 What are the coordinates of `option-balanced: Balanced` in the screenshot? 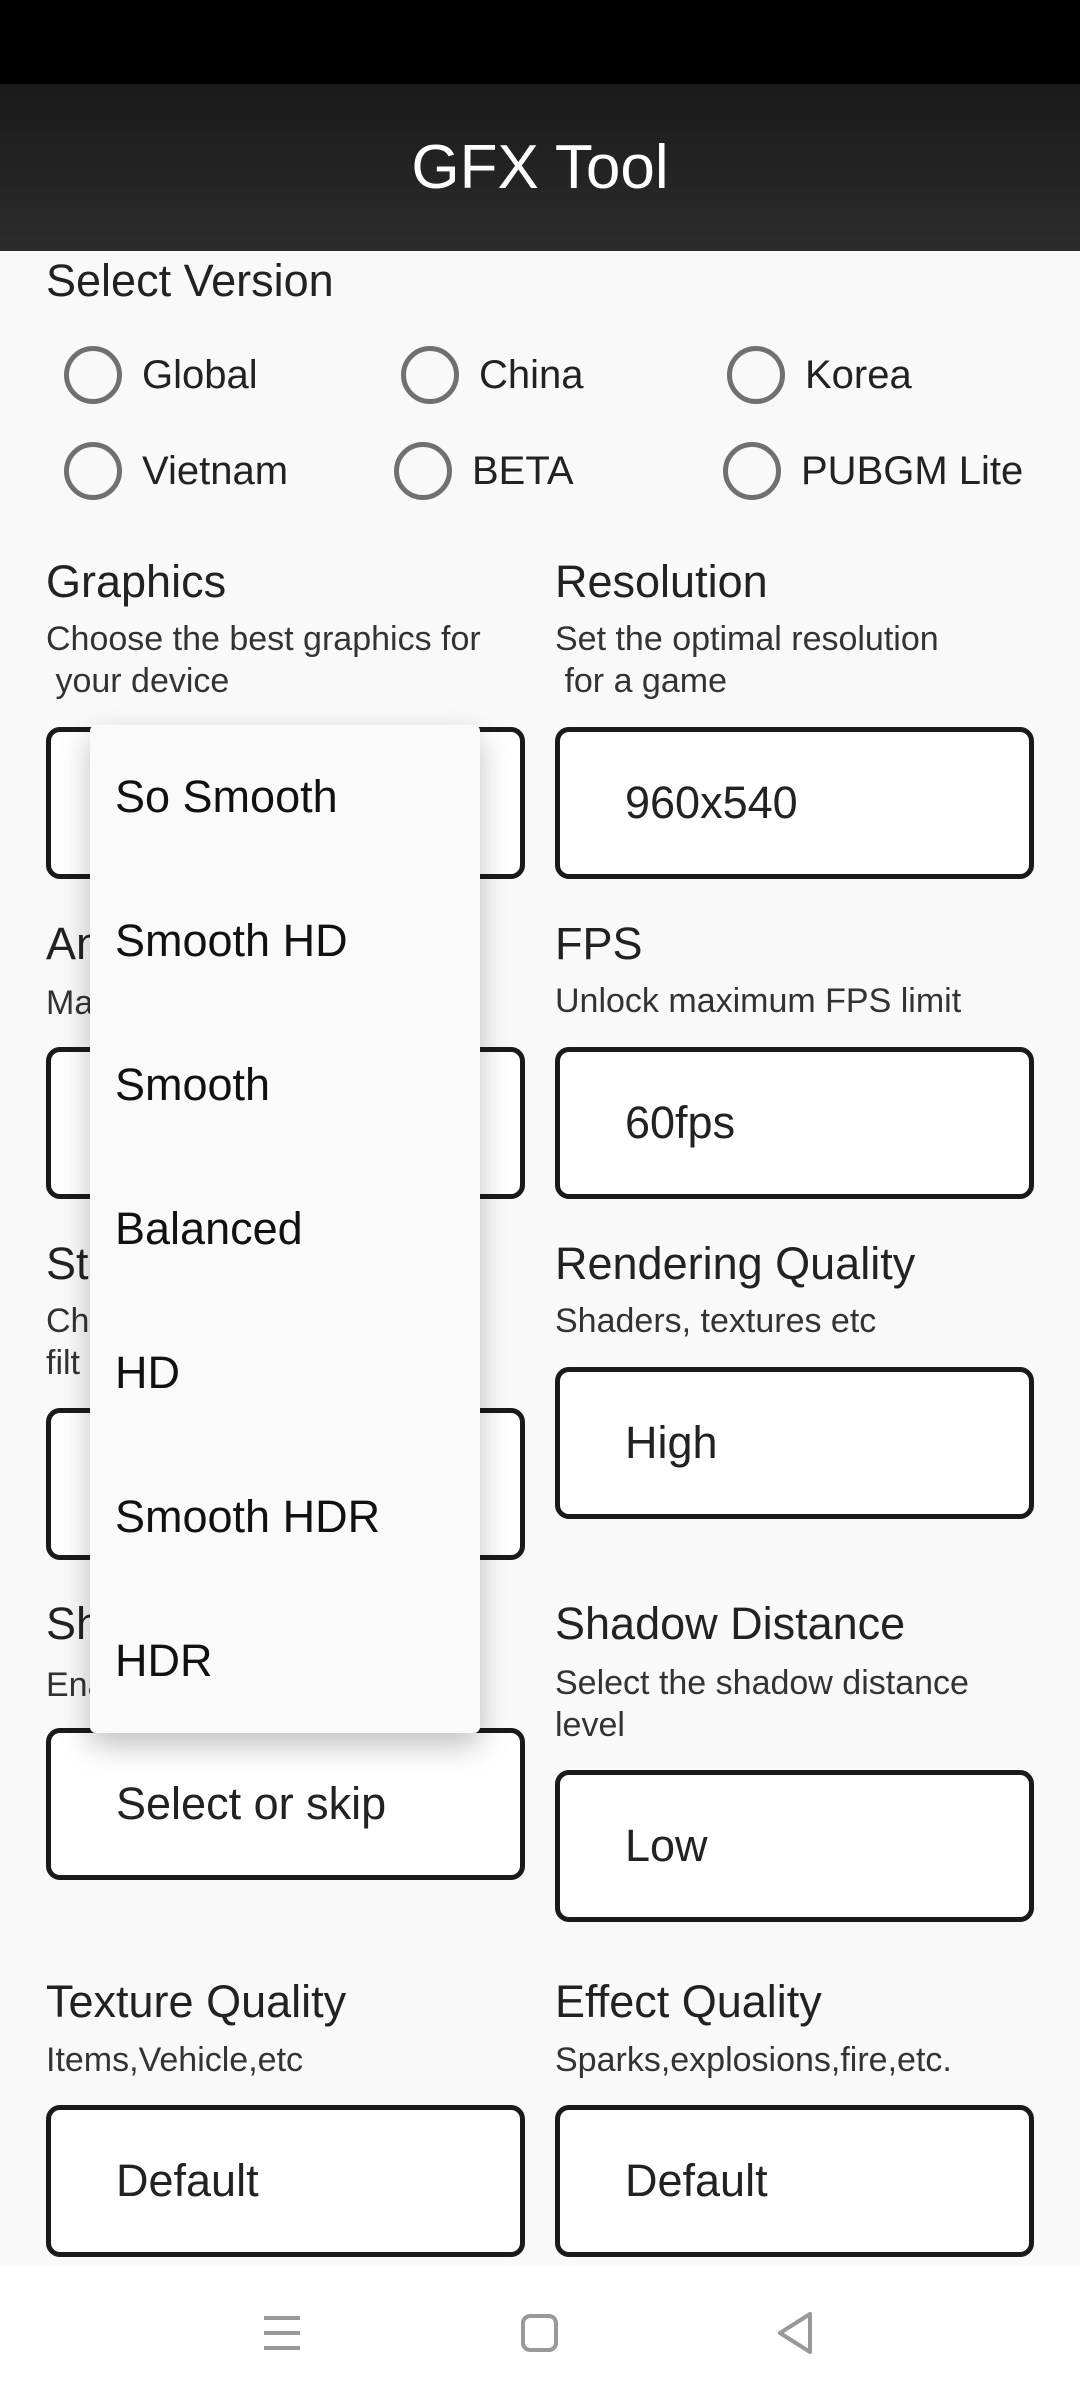 It's located at (285, 1229).